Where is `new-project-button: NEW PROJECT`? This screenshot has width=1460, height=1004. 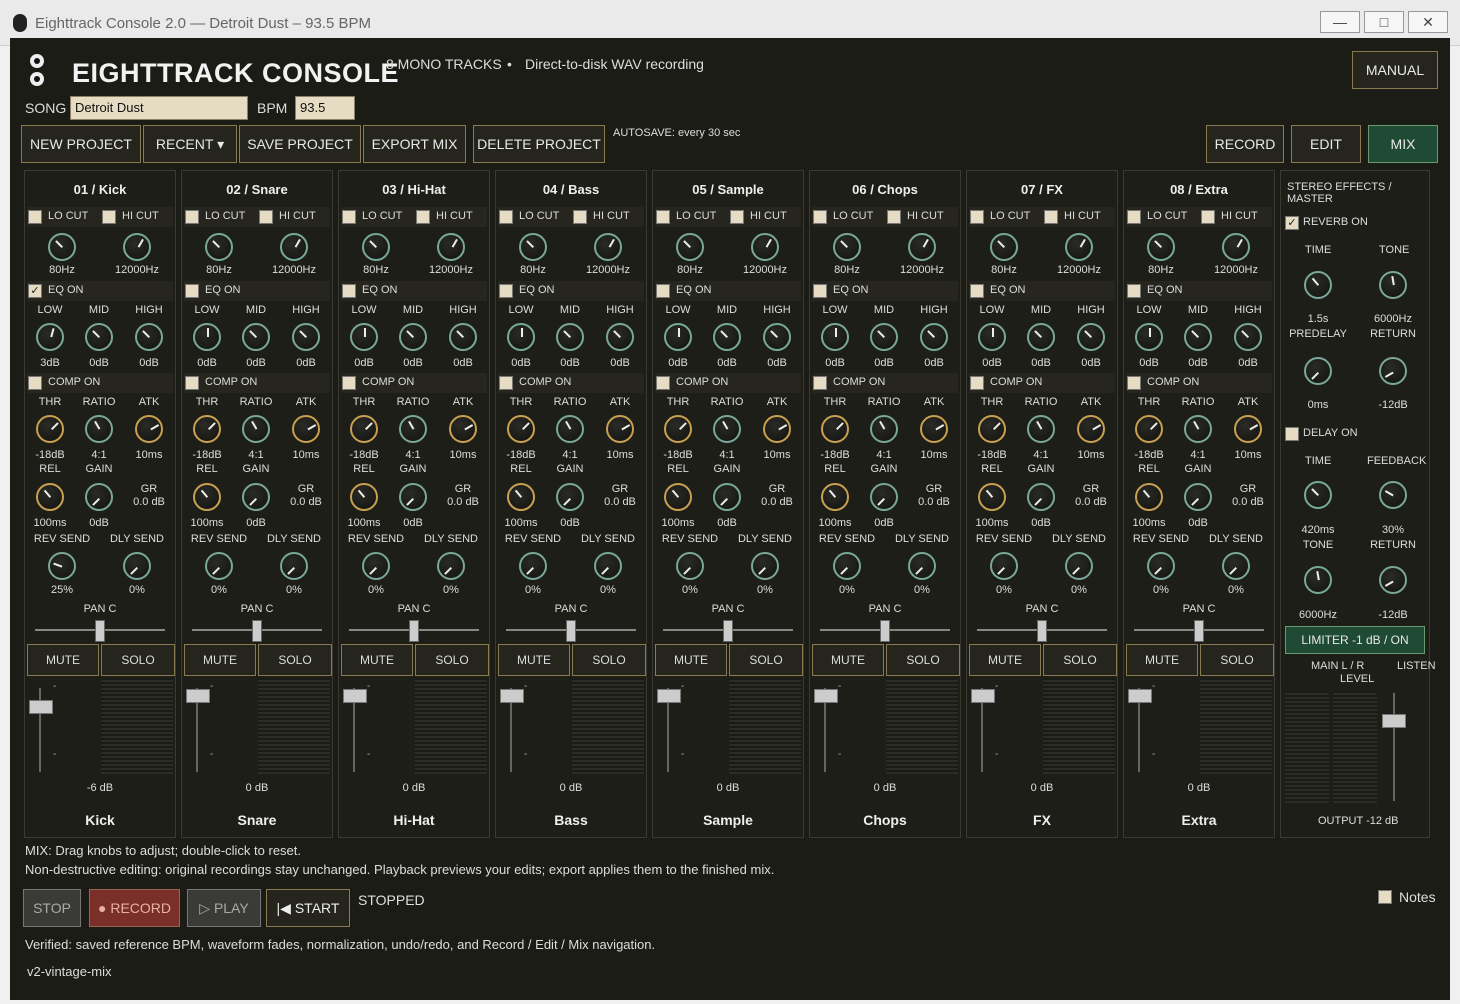 new-project-button: NEW PROJECT is located at coordinates (81, 144).